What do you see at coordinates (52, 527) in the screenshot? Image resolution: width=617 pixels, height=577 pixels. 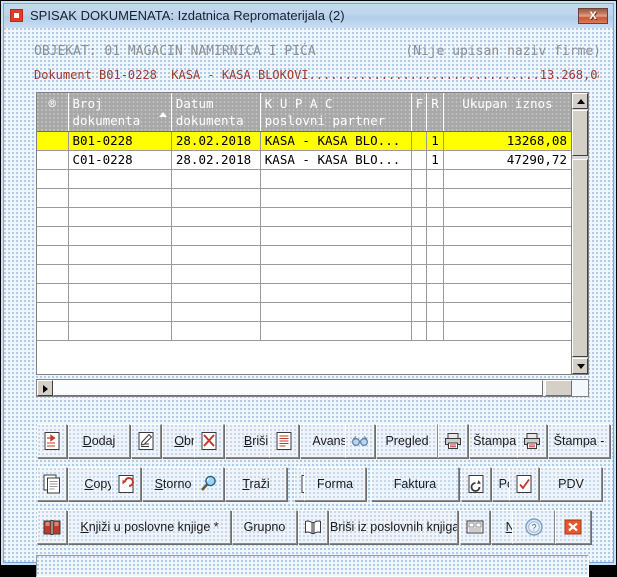 I see `knjizi-icon-button` at bounding box center [52, 527].